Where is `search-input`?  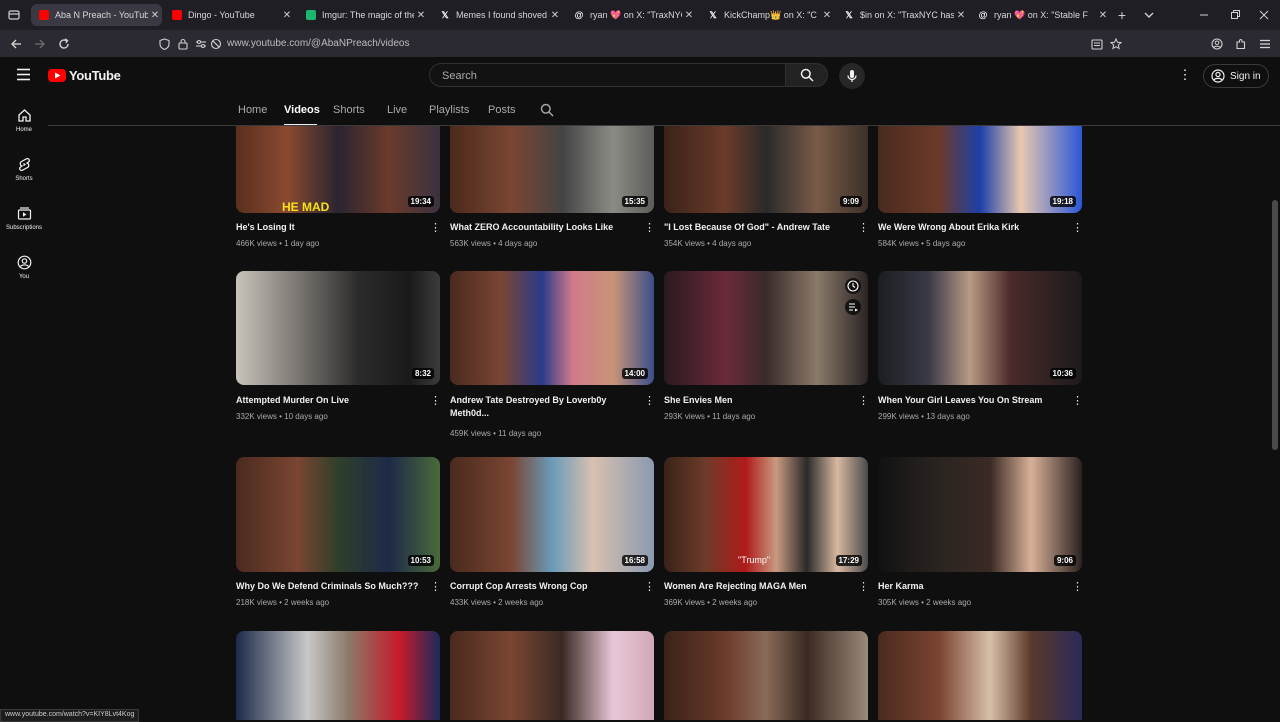
search-input is located at coordinates (602, 76).